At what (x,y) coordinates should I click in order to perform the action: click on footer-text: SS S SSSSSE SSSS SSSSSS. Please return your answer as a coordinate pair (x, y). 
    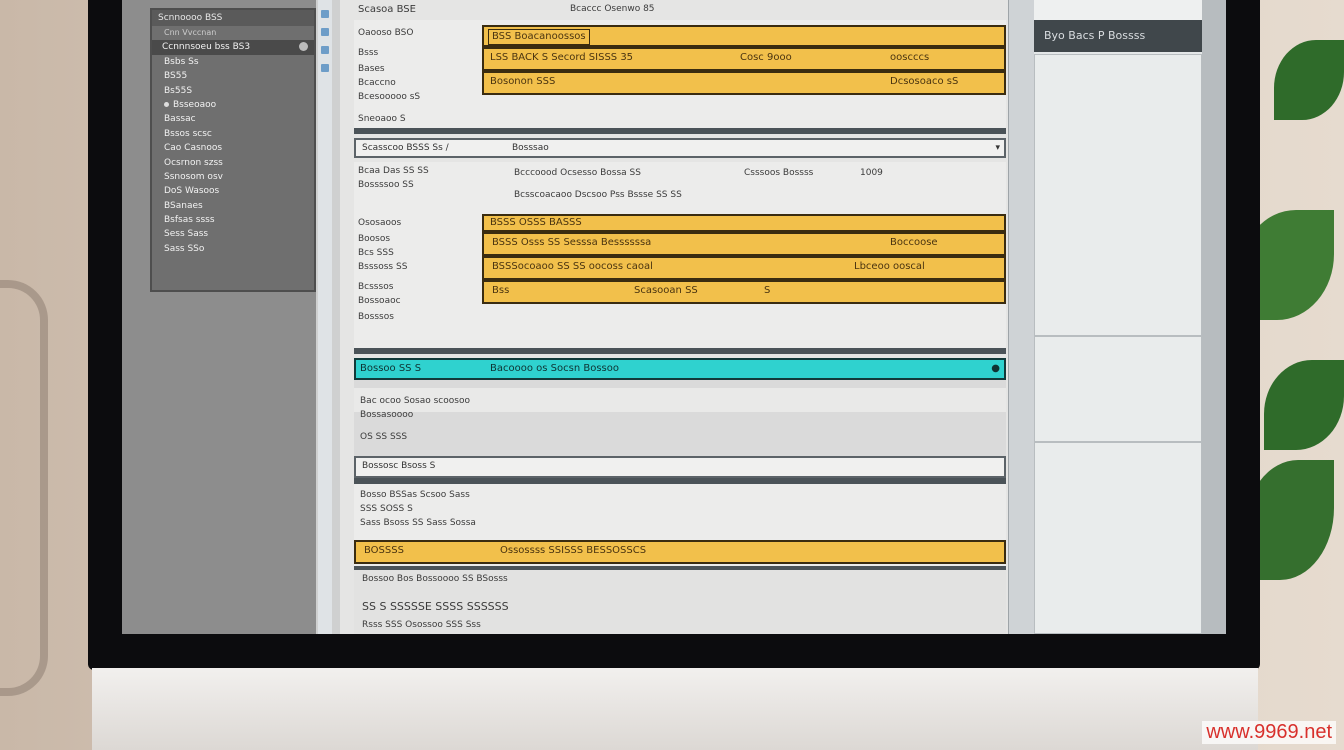
    Looking at the image, I should click on (435, 606).